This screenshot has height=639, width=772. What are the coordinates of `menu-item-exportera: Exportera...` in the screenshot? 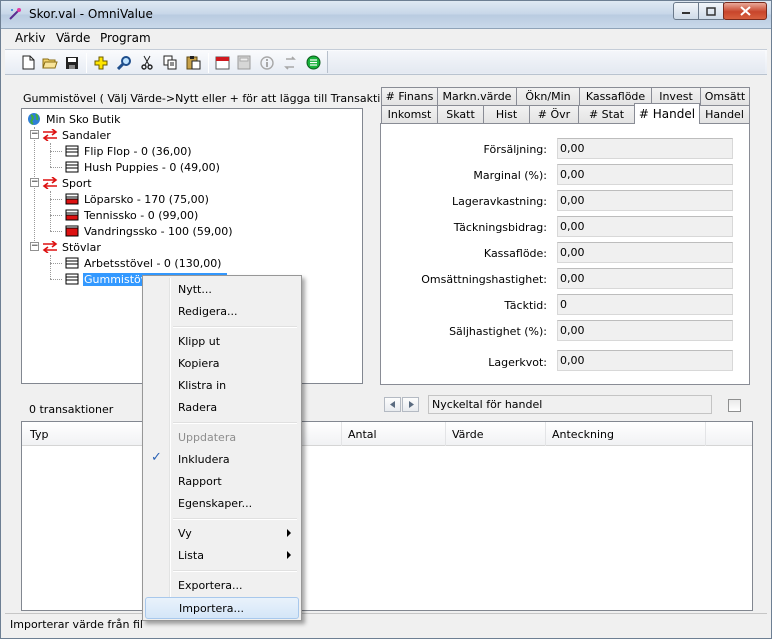 It's located at (222, 586).